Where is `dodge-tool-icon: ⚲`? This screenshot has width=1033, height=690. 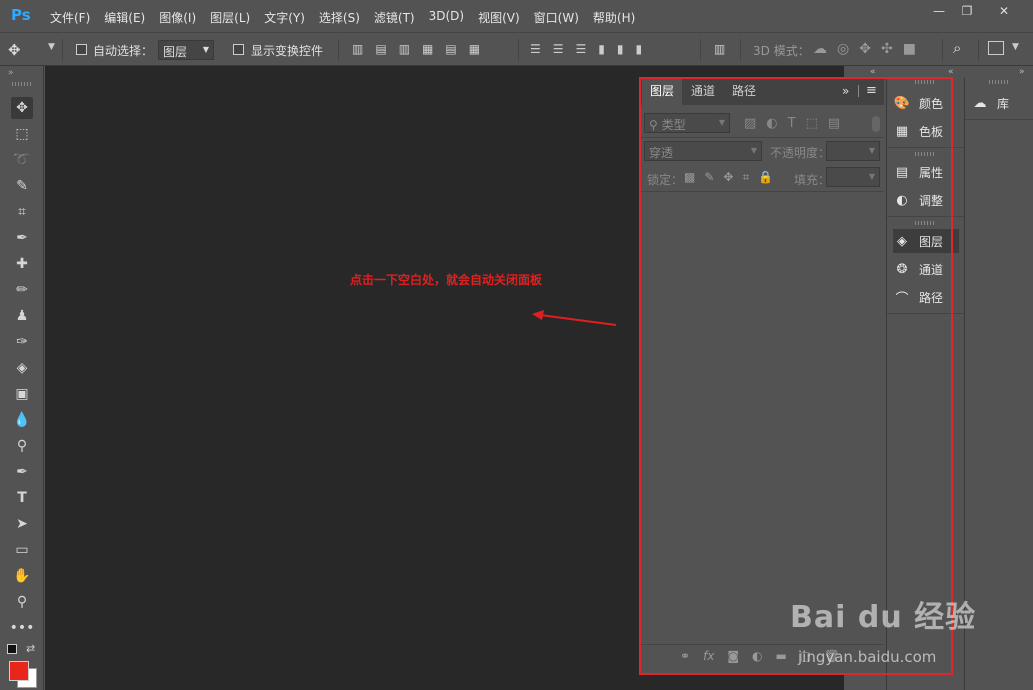 dodge-tool-icon: ⚲ is located at coordinates (22, 446).